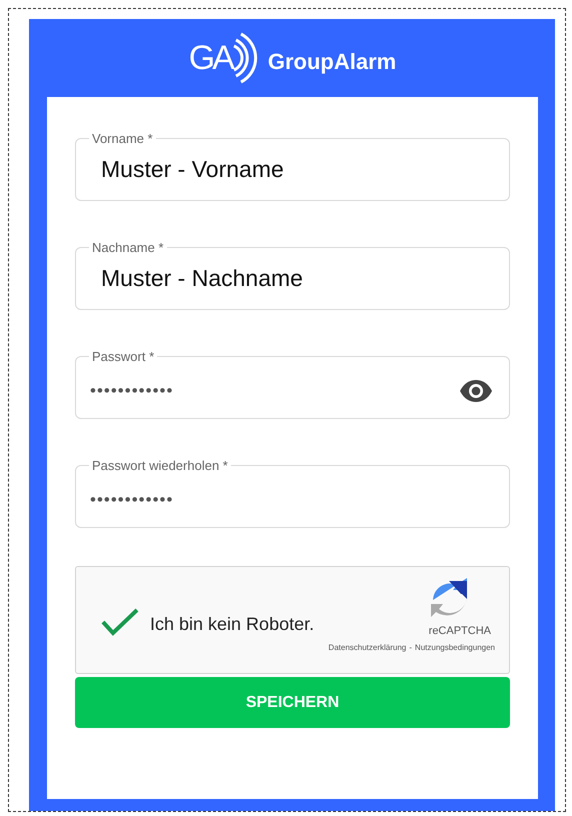  Describe the element at coordinates (292, 166) in the screenshot. I see `text-field: Vorname * Muster - Vorname` at that location.